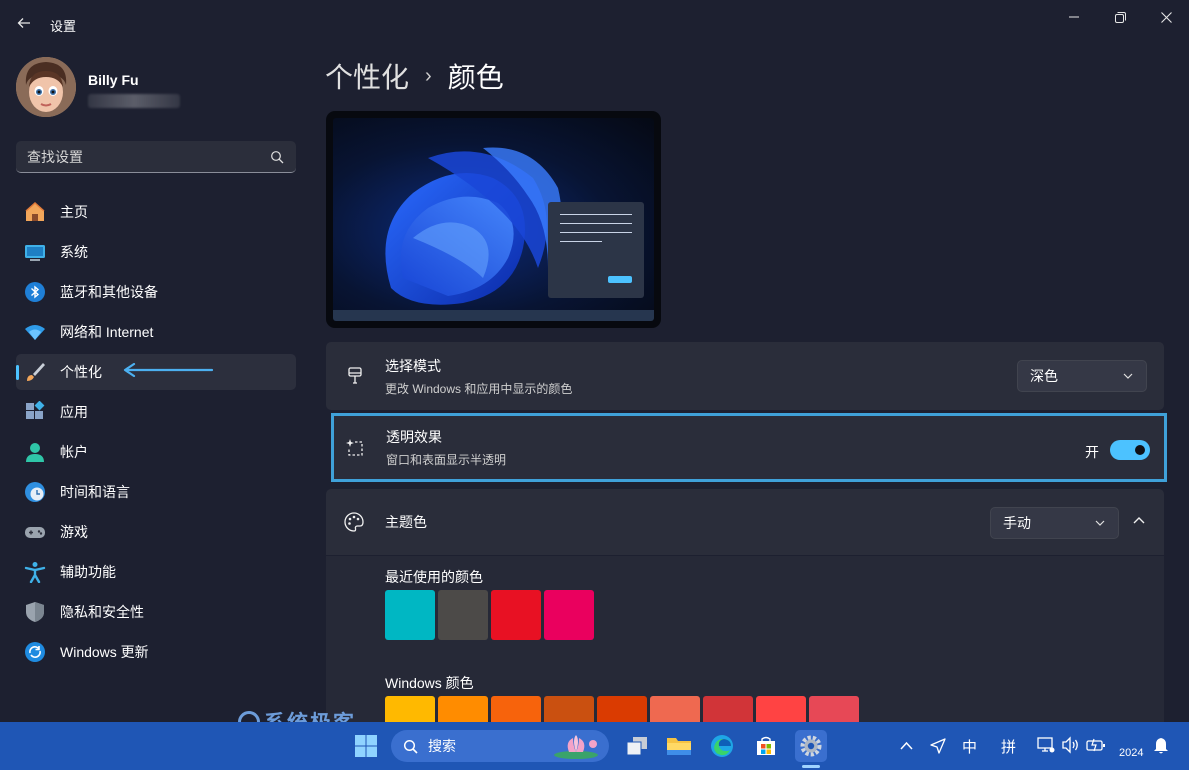  I want to click on task-view-button, so click(637, 746).